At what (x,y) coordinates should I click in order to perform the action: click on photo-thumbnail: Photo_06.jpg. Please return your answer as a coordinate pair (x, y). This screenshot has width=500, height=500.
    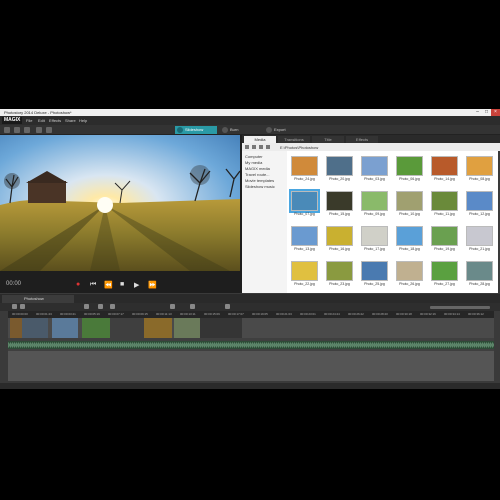
    Looking at the image, I should click on (409, 169).